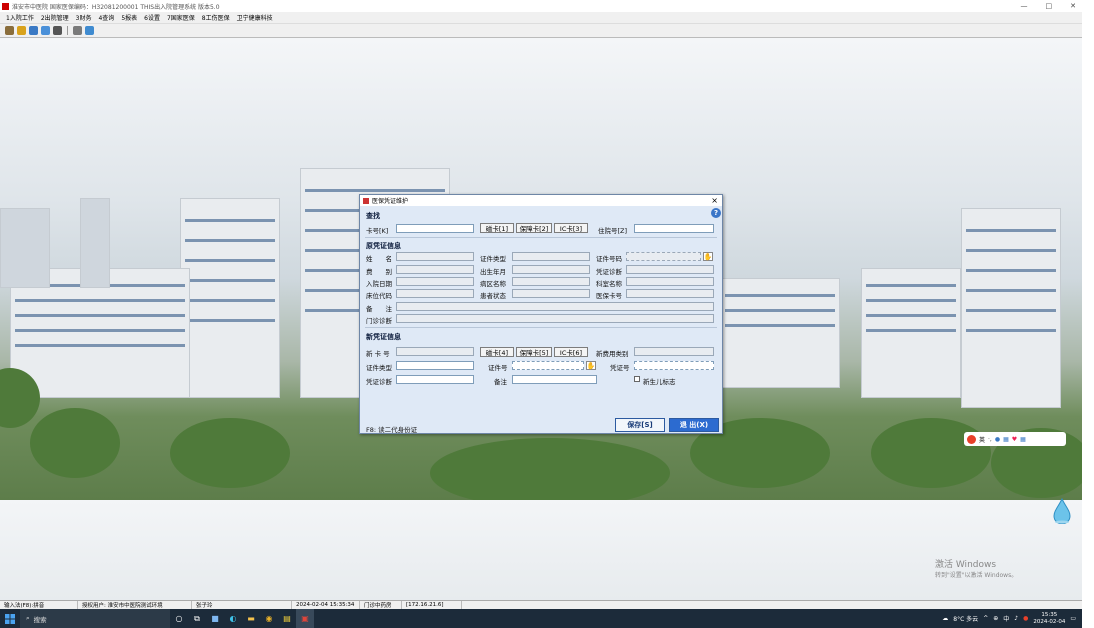  Describe the element at coordinates (551, 269) in the screenshot. I see `birth-field` at that location.